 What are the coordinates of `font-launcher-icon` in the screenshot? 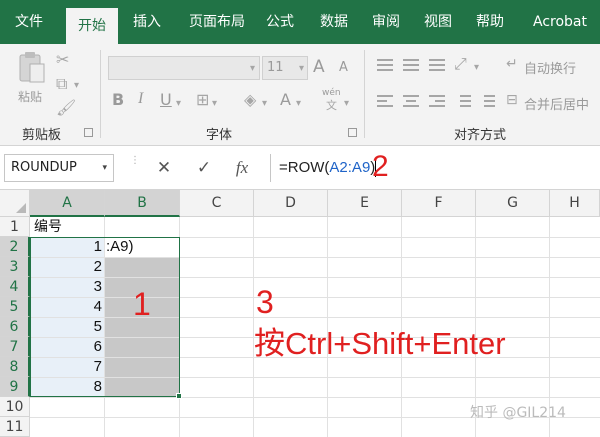 It's located at (352, 132).